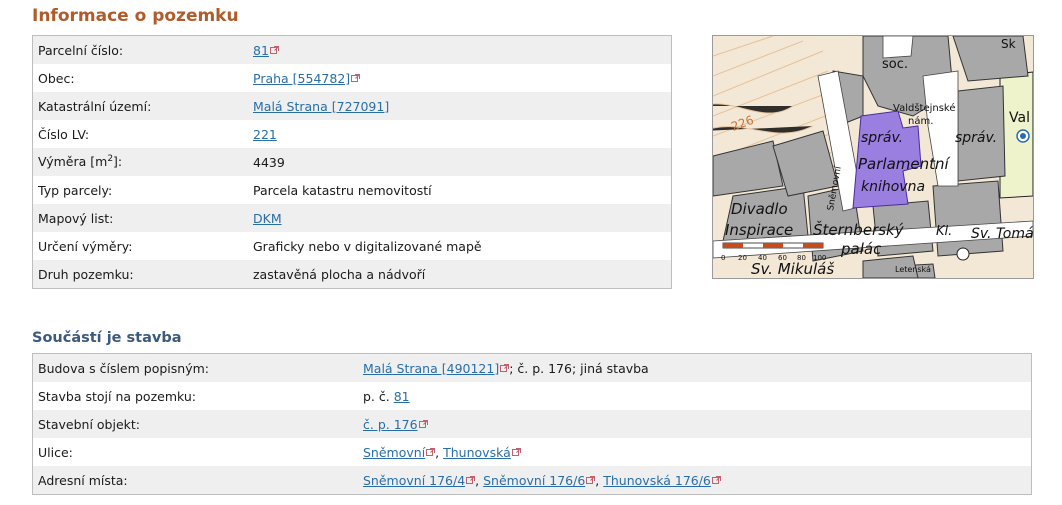 This screenshot has height=505, width=1062. I want to click on table-row: Obec: Praha [554782], so click(352, 78).